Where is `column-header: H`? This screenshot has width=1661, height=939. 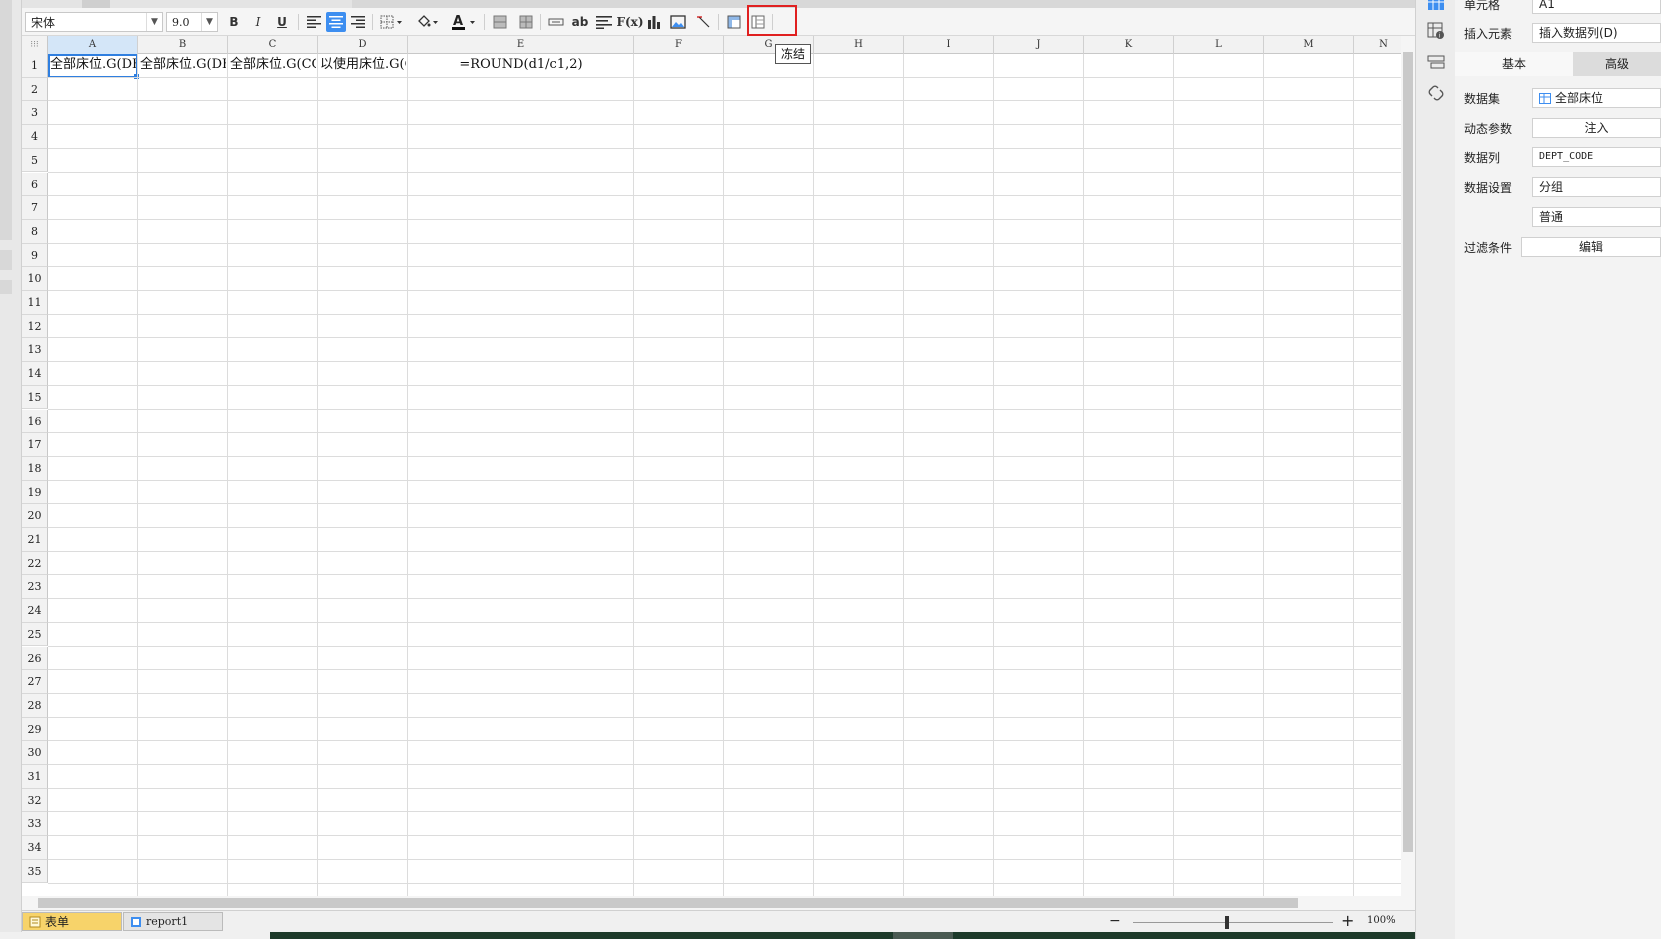 column-header: H is located at coordinates (859, 45).